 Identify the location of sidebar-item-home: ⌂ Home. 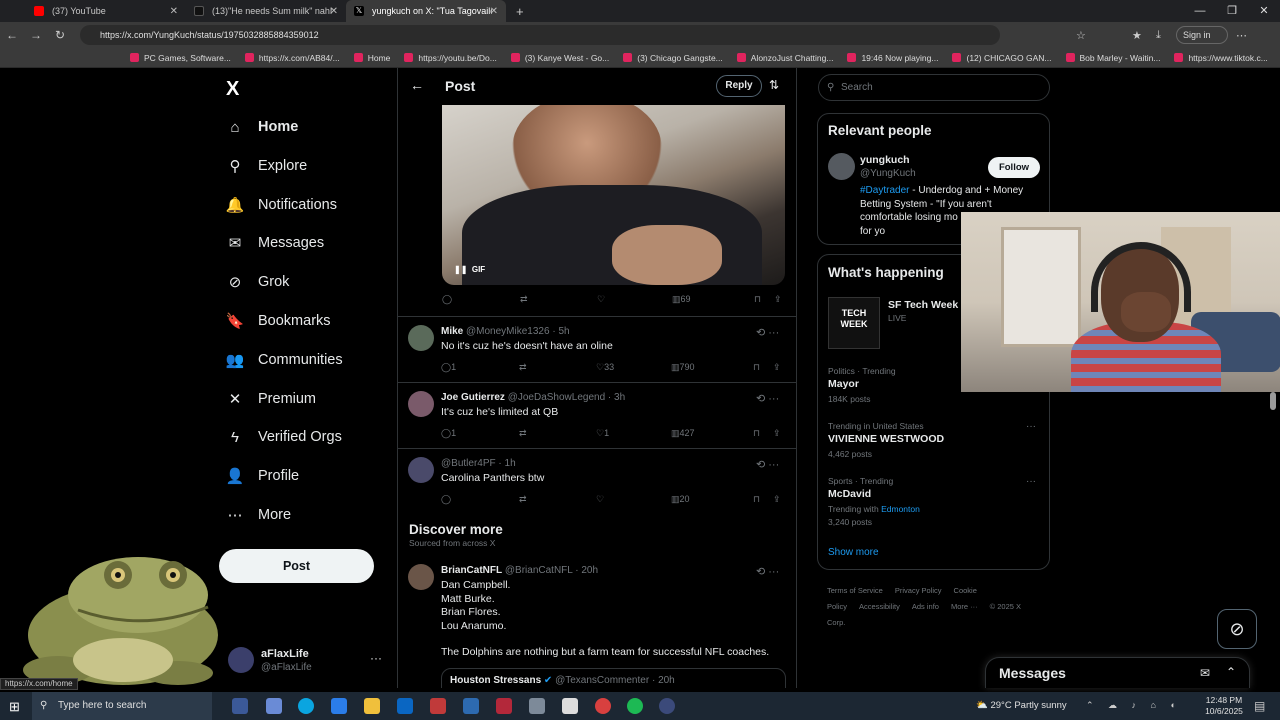
(262, 127).